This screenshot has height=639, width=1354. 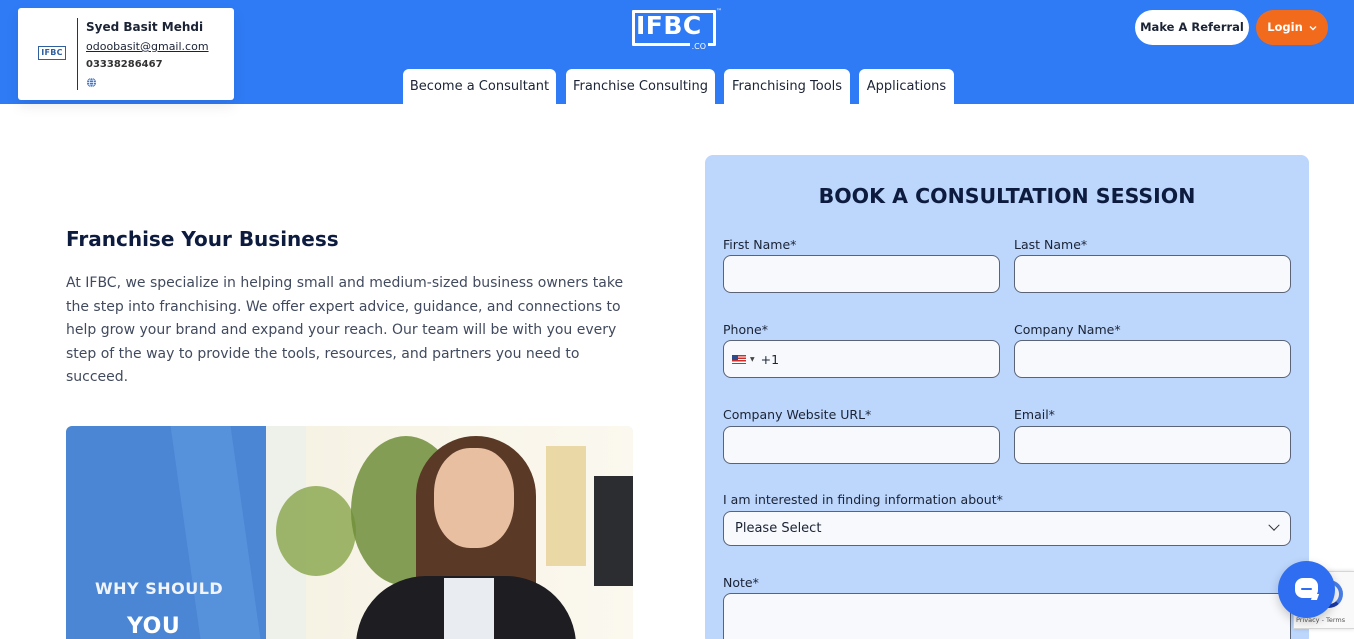 I want to click on hero-image: WHY SHOULD YOU, so click(x=349, y=532).